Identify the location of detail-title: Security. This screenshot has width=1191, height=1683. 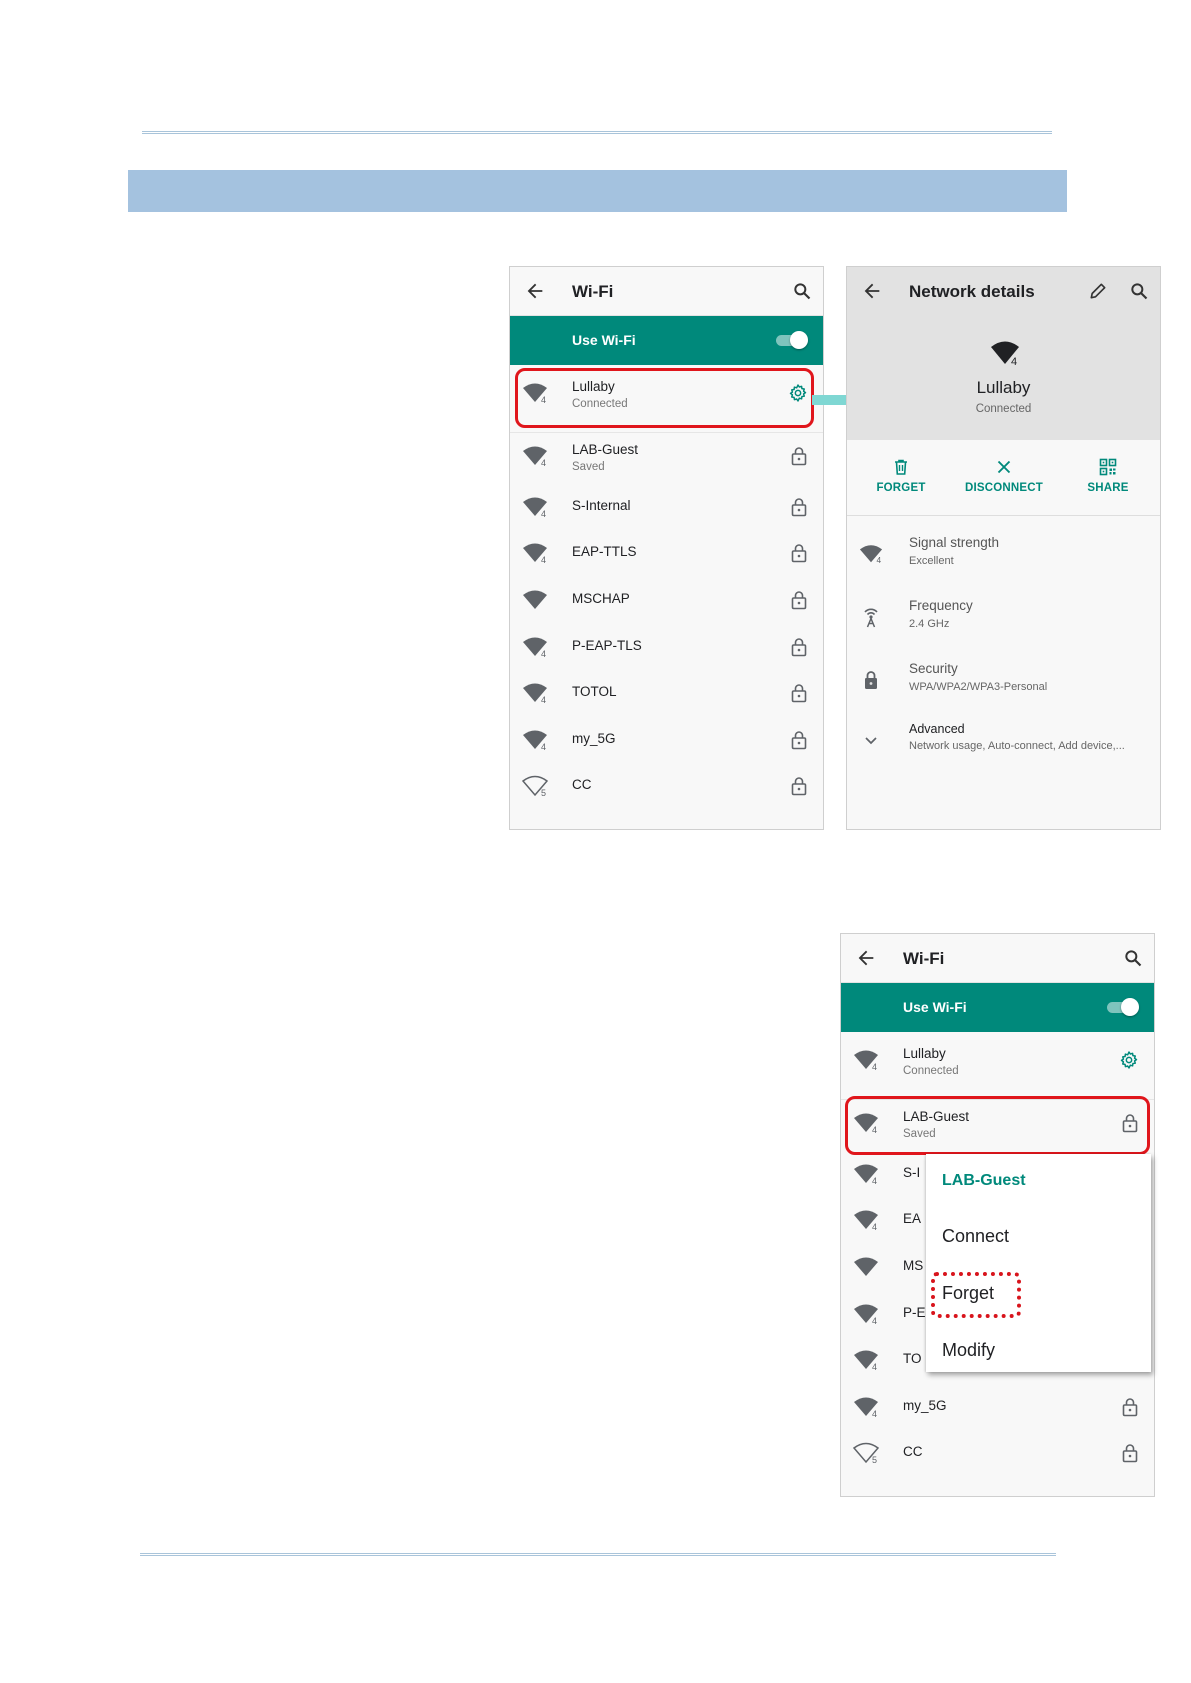
(933, 668).